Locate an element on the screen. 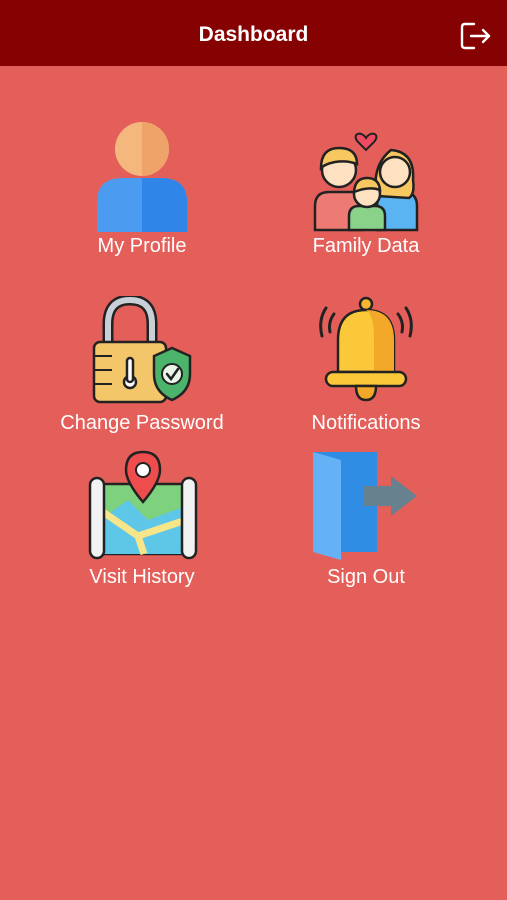 This screenshot has height=900, width=507. change-password-label: Change Password is located at coordinates (142, 423).